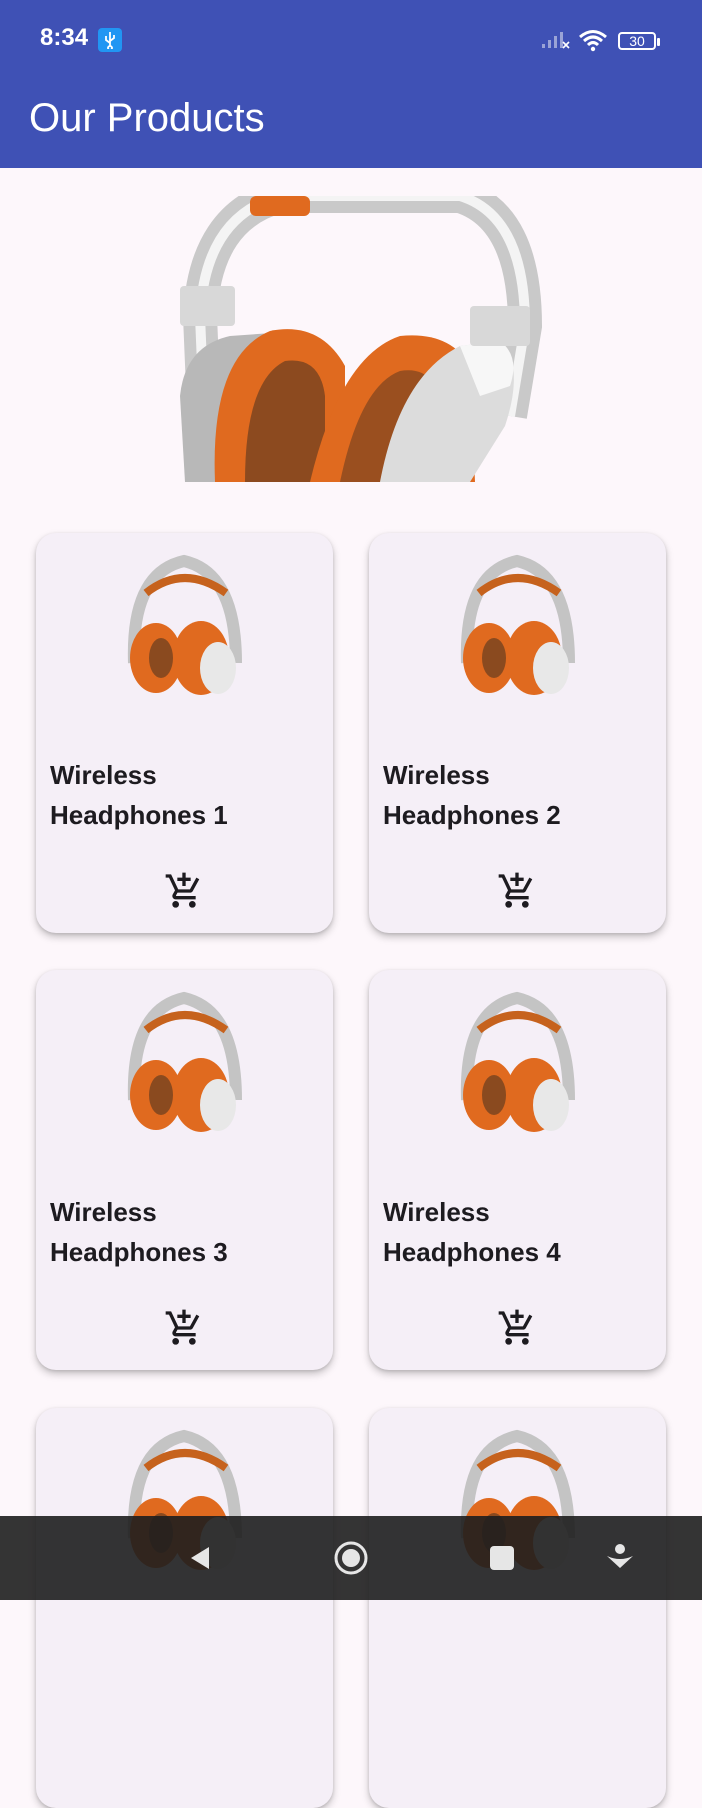 The height and width of the screenshot is (1808, 702). Describe the element at coordinates (147, 118) in the screenshot. I see `page-title: Our Products` at that location.